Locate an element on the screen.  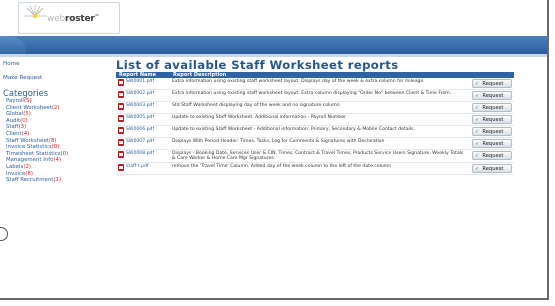
report-link: SW0002.pdf is located at coordinates (140, 93).